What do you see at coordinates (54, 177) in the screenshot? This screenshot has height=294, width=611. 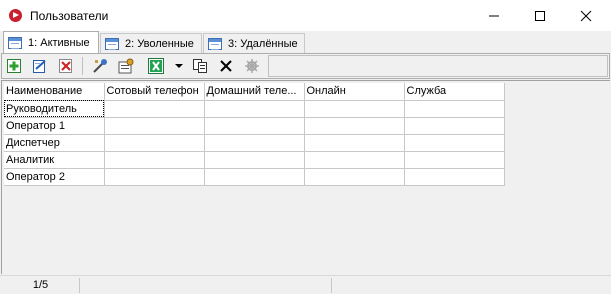 I see `table-cell: Оператор 2` at bounding box center [54, 177].